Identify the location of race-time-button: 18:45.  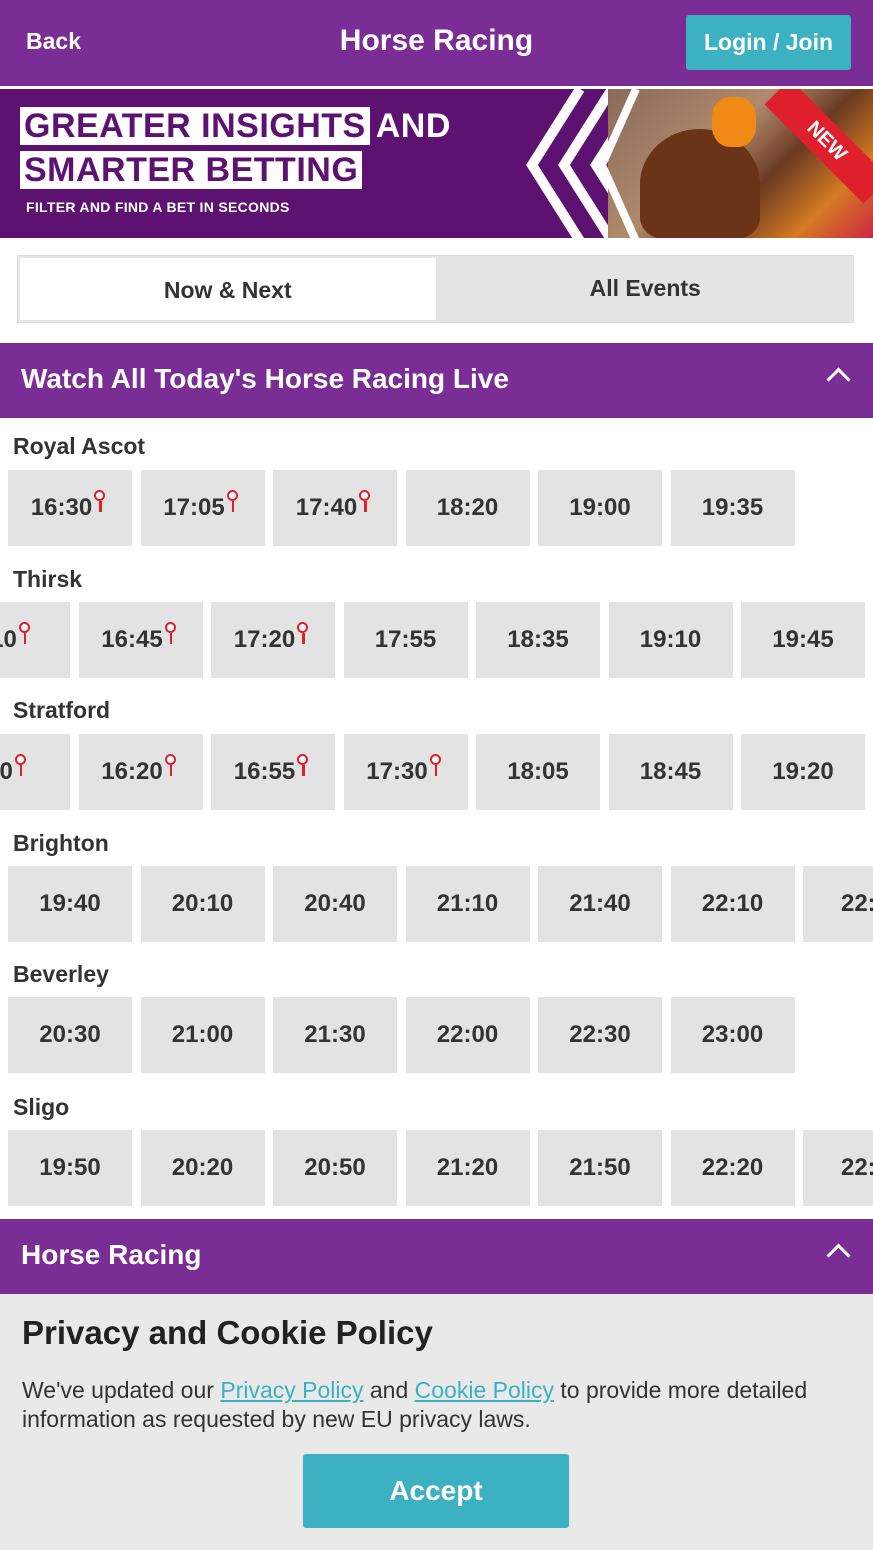
(670, 772).